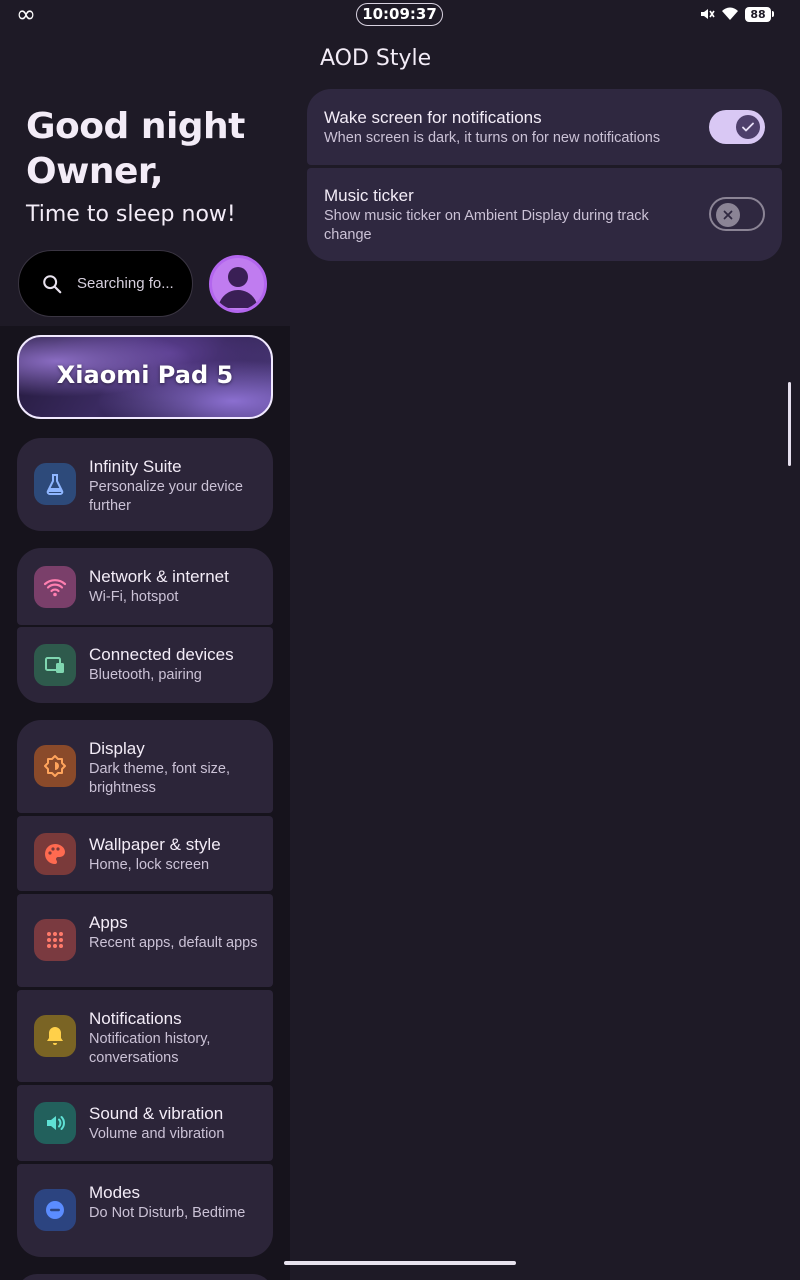  Describe the element at coordinates (730, 13) in the screenshot. I see `wifi-status-icon` at that location.